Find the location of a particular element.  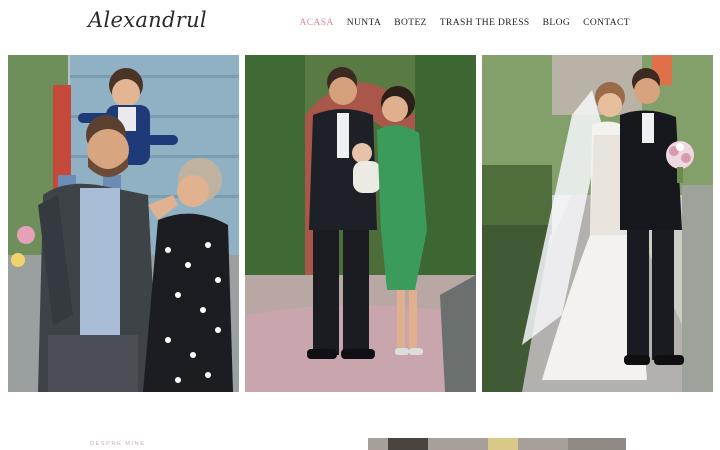

nav-item-nunta: NUNTA is located at coordinates (364, 23).